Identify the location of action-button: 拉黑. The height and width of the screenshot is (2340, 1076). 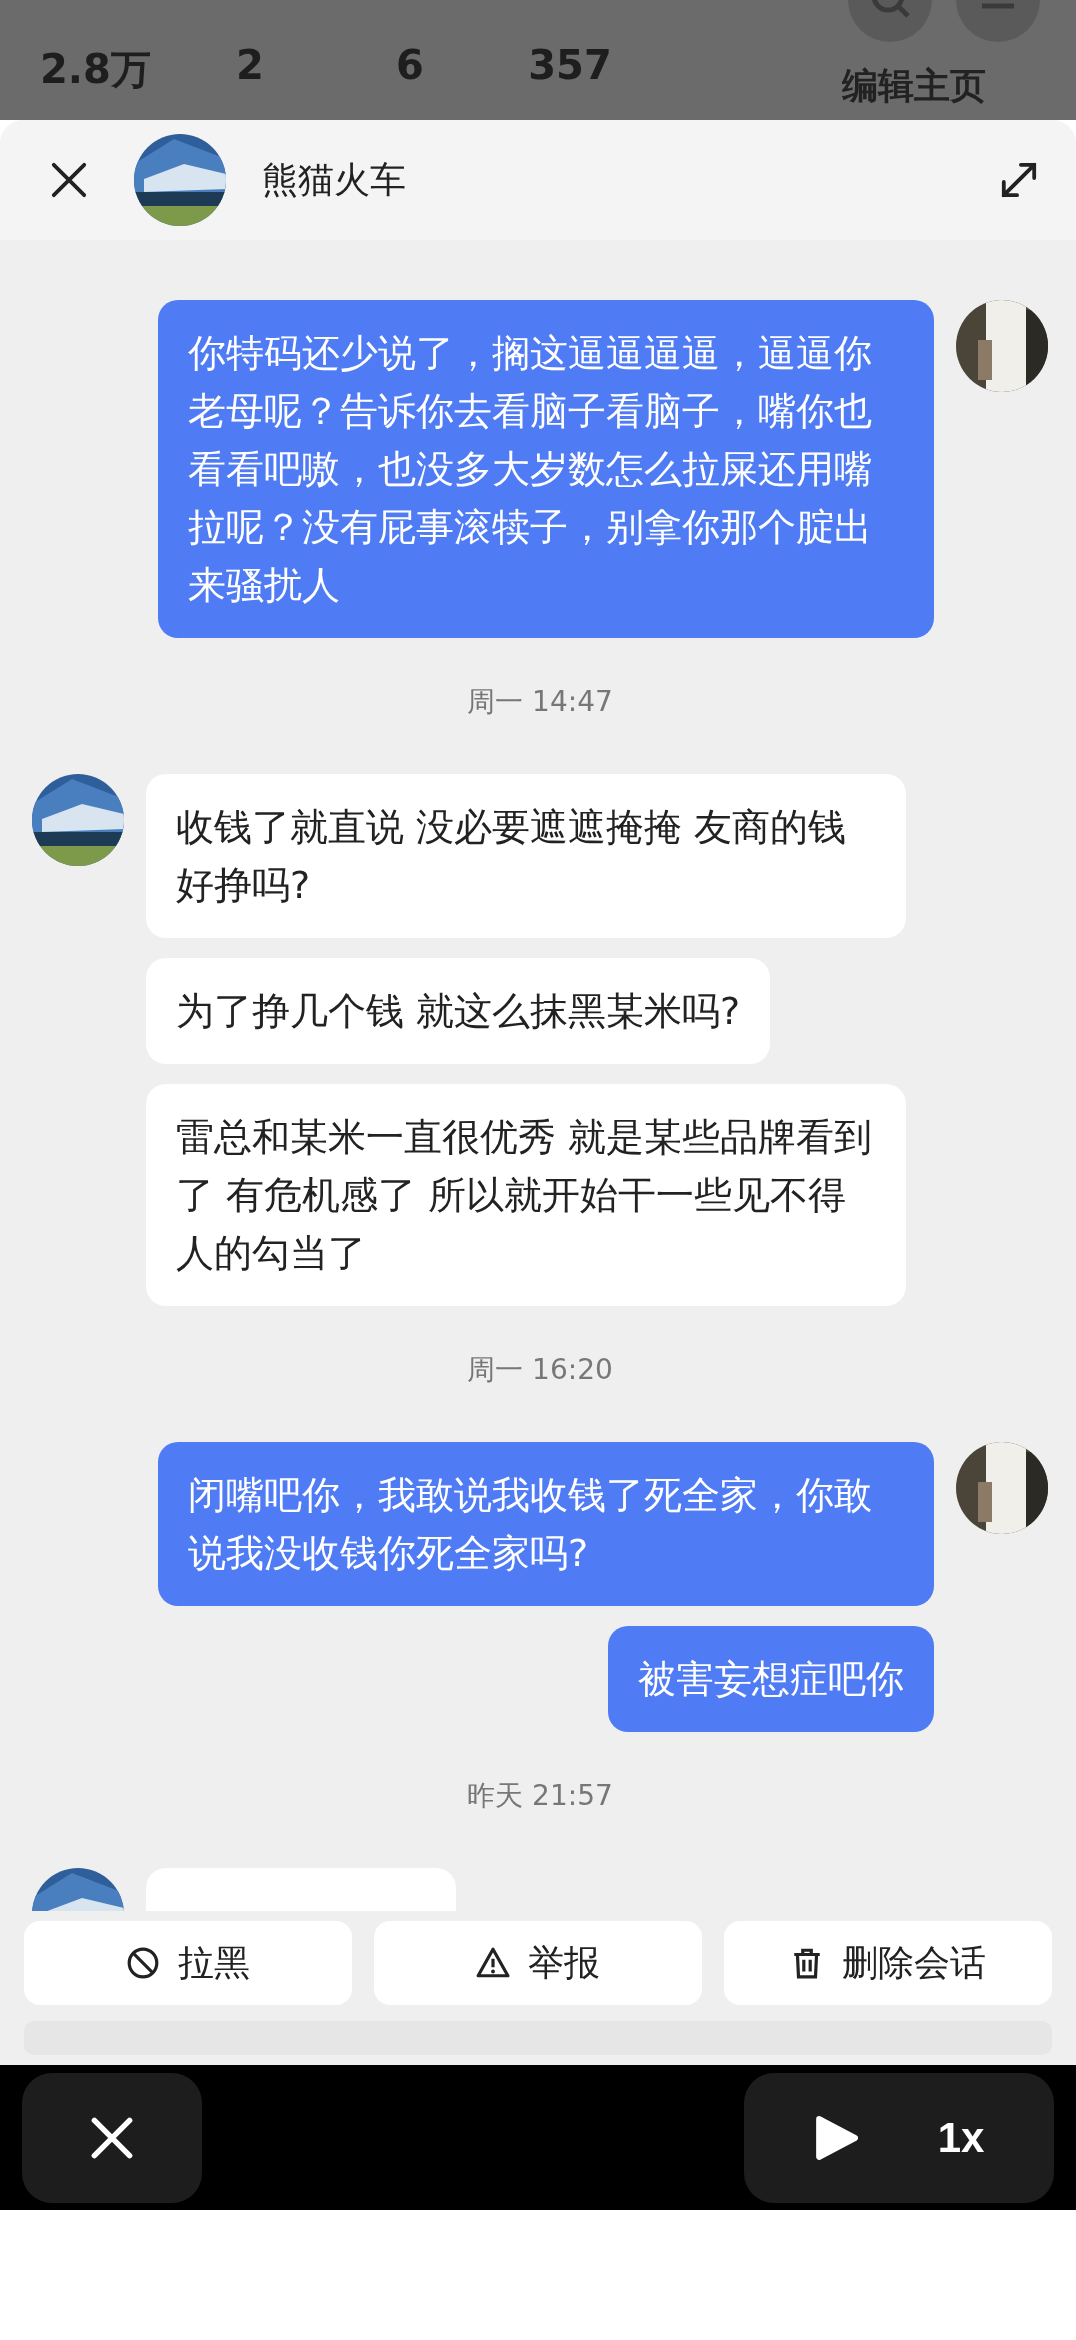
(188, 1963).